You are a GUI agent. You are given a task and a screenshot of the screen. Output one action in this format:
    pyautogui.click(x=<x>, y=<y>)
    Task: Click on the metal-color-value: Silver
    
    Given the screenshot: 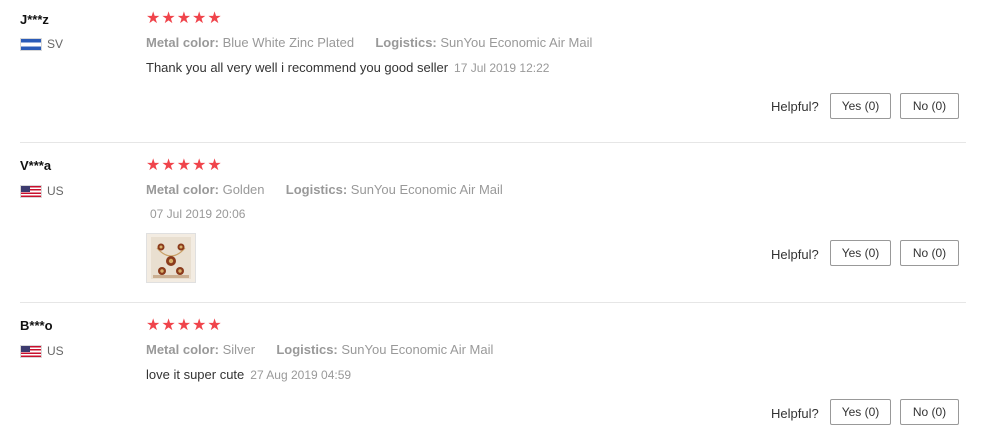 What is the action you would take?
    pyautogui.click(x=239, y=349)
    